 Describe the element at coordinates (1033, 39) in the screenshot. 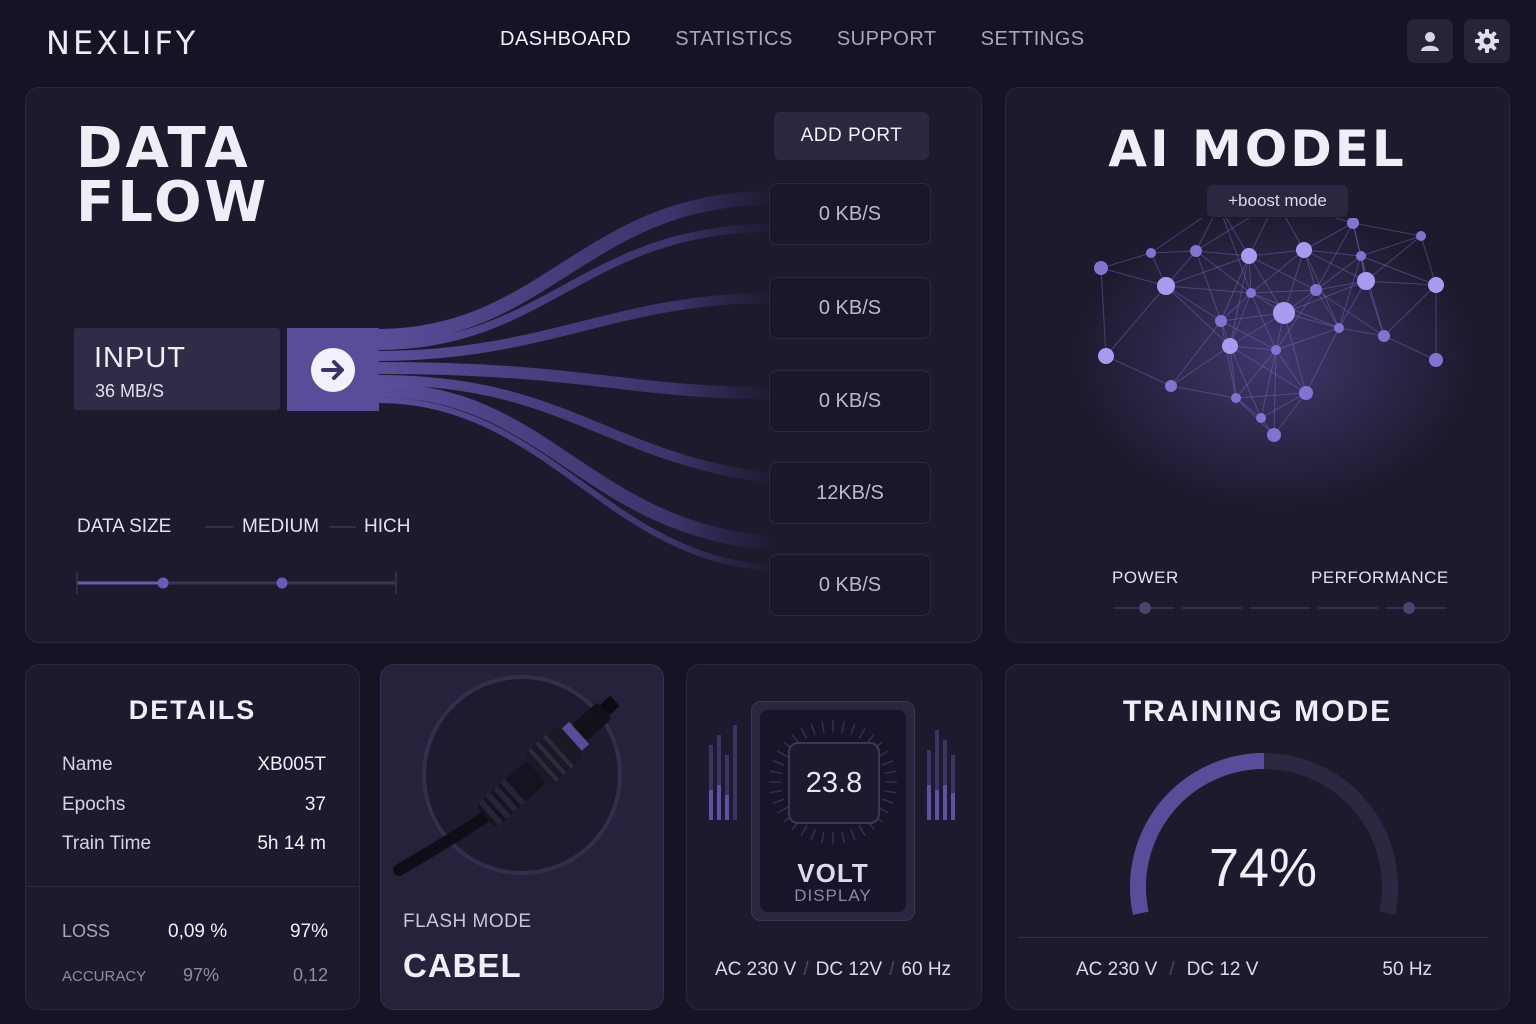

I see `nav-settings: SETTINGS` at that location.